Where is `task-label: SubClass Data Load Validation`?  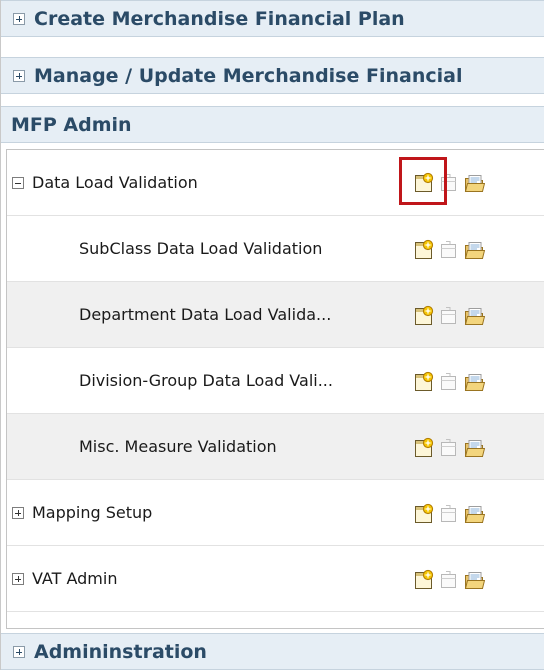
task-label: SubClass Data Load Validation is located at coordinates (200, 248).